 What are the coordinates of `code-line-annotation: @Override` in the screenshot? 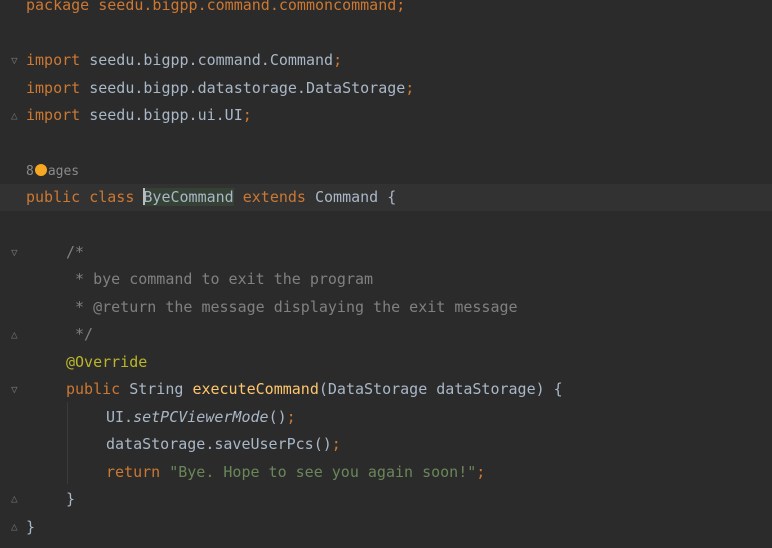 It's located at (106, 362).